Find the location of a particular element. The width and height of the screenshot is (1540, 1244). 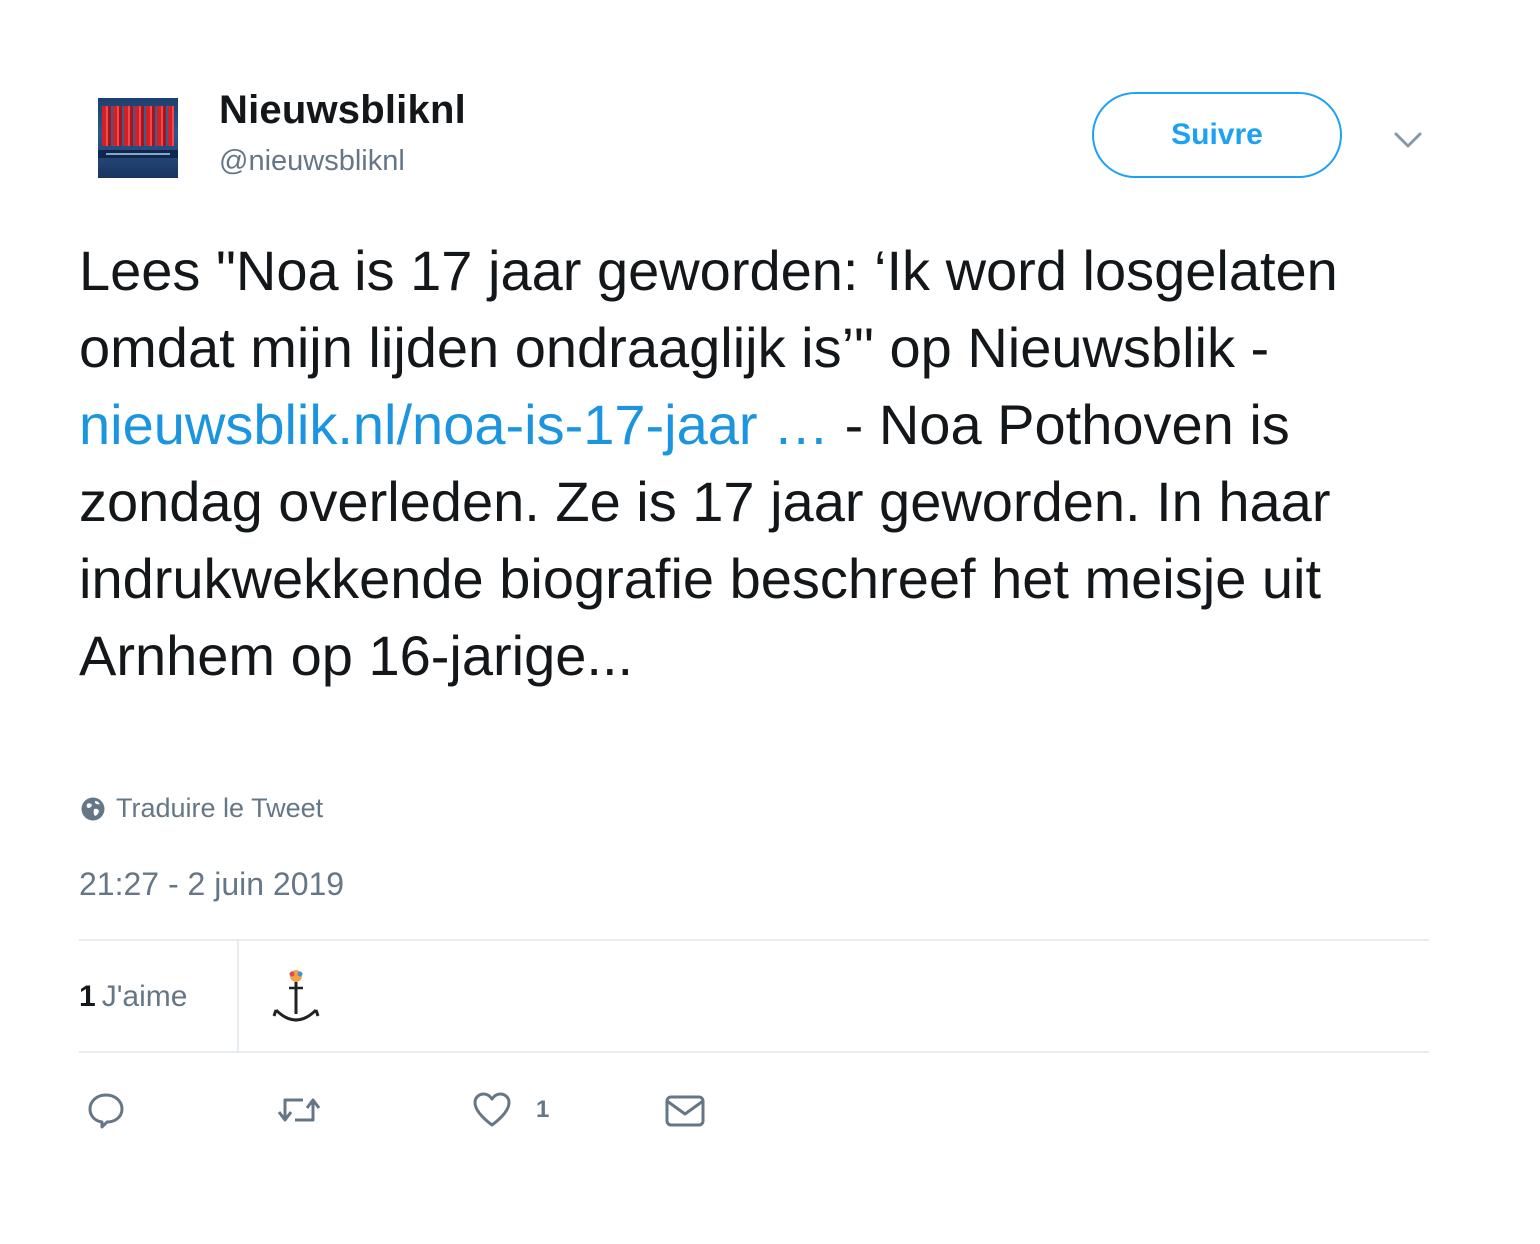

author-name: Nieuwsbliknl is located at coordinates (342, 110).